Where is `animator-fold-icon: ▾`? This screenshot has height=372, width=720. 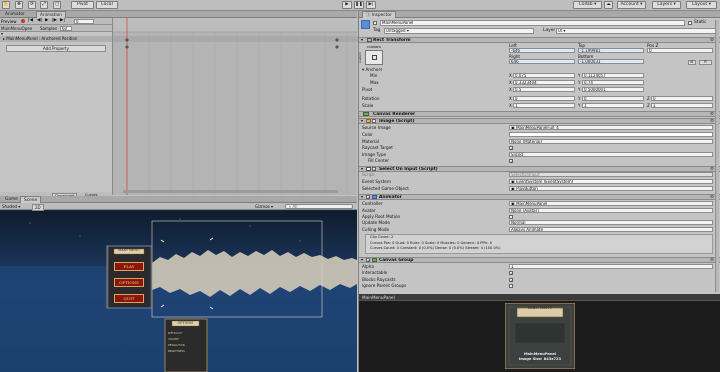
animator-fold-icon: ▾ is located at coordinates (362, 197).